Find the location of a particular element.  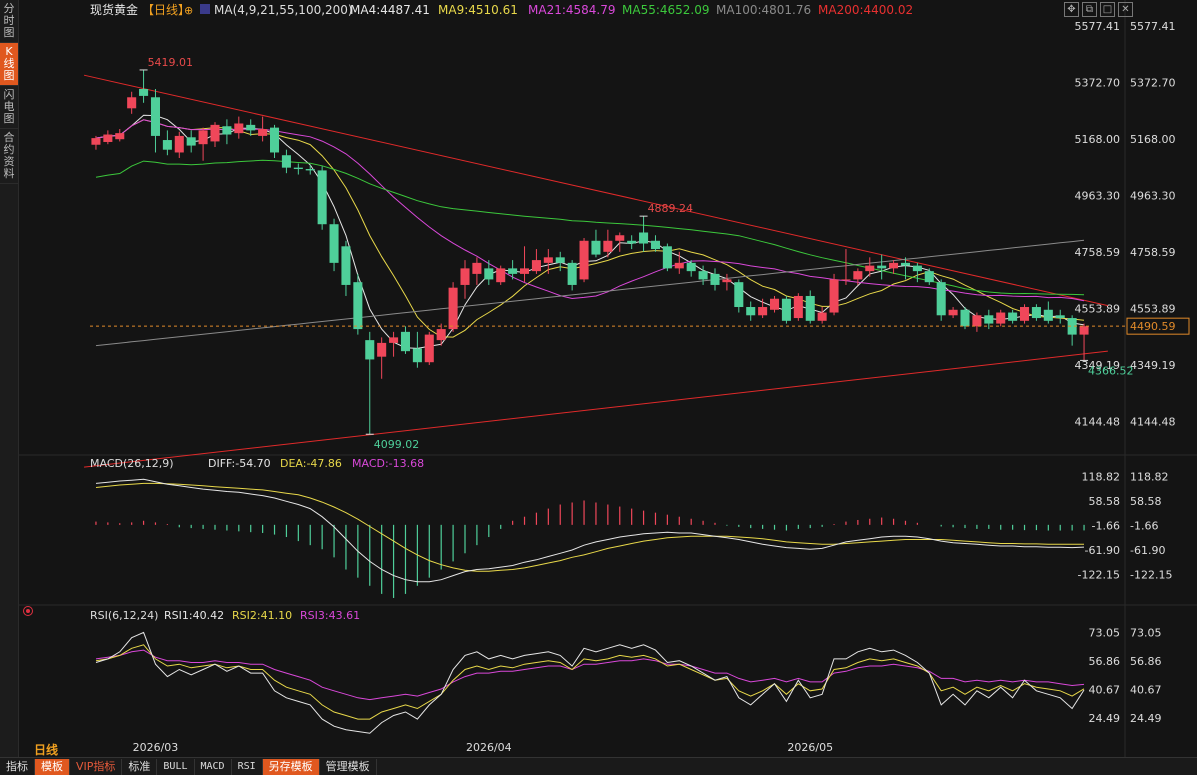

indicator-settings-icon is located at coordinates (28, 611).